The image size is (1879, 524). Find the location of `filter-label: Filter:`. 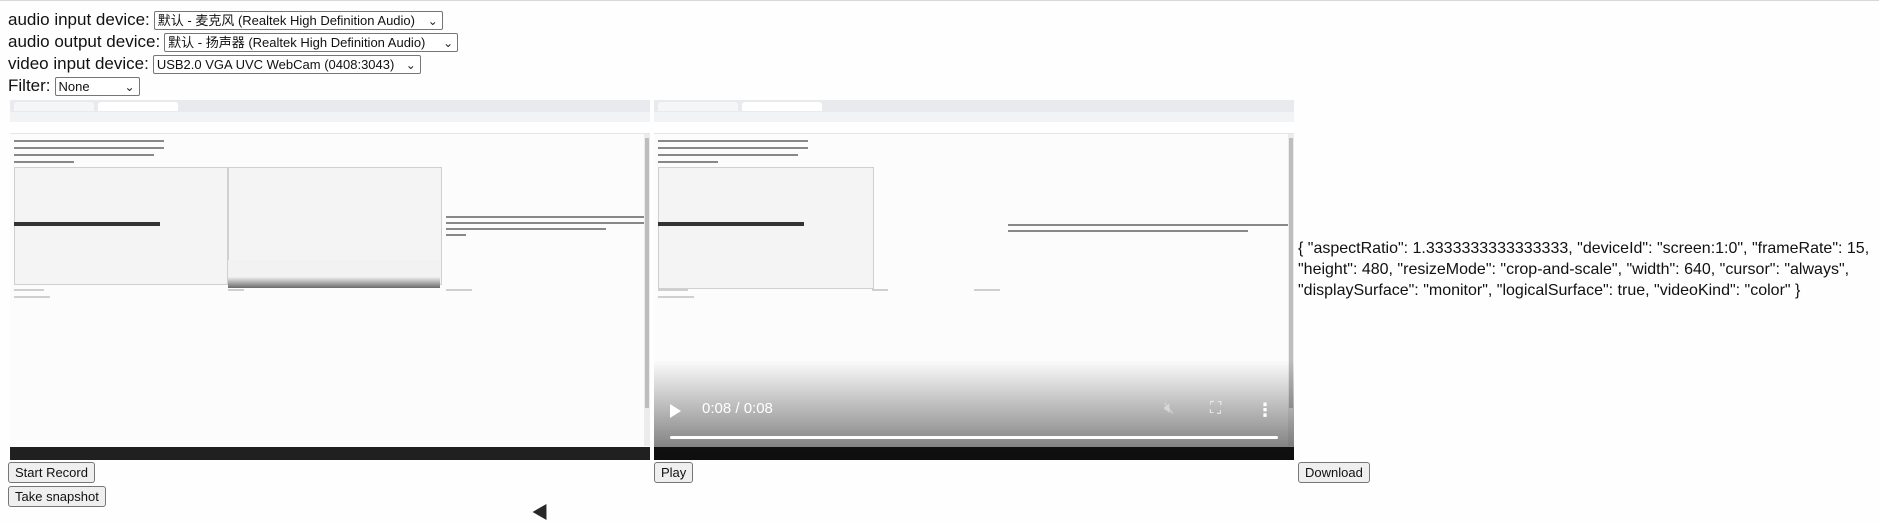

filter-label: Filter: is located at coordinates (29, 85).